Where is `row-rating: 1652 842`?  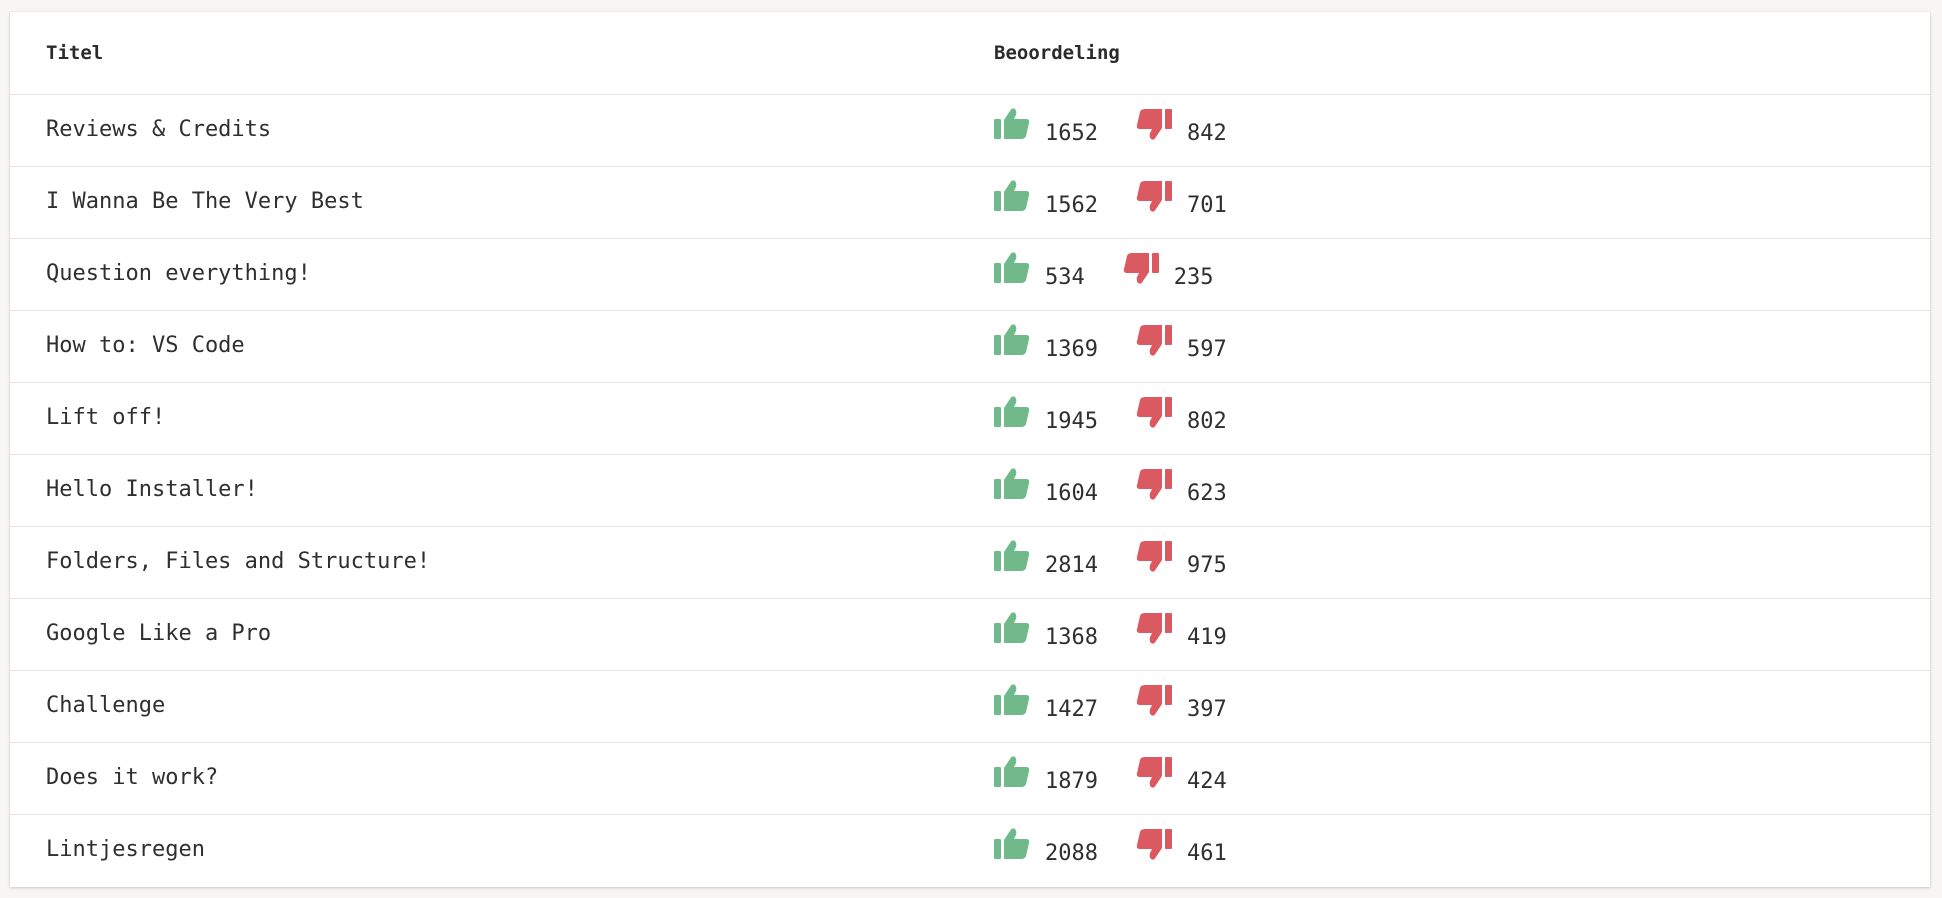 row-rating: 1652 842 is located at coordinates (1129, 130).